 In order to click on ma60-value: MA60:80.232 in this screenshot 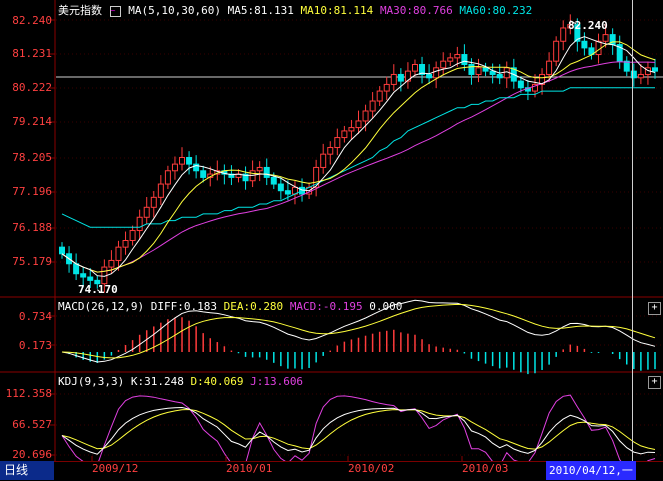, I will do `click(496, 10)`.